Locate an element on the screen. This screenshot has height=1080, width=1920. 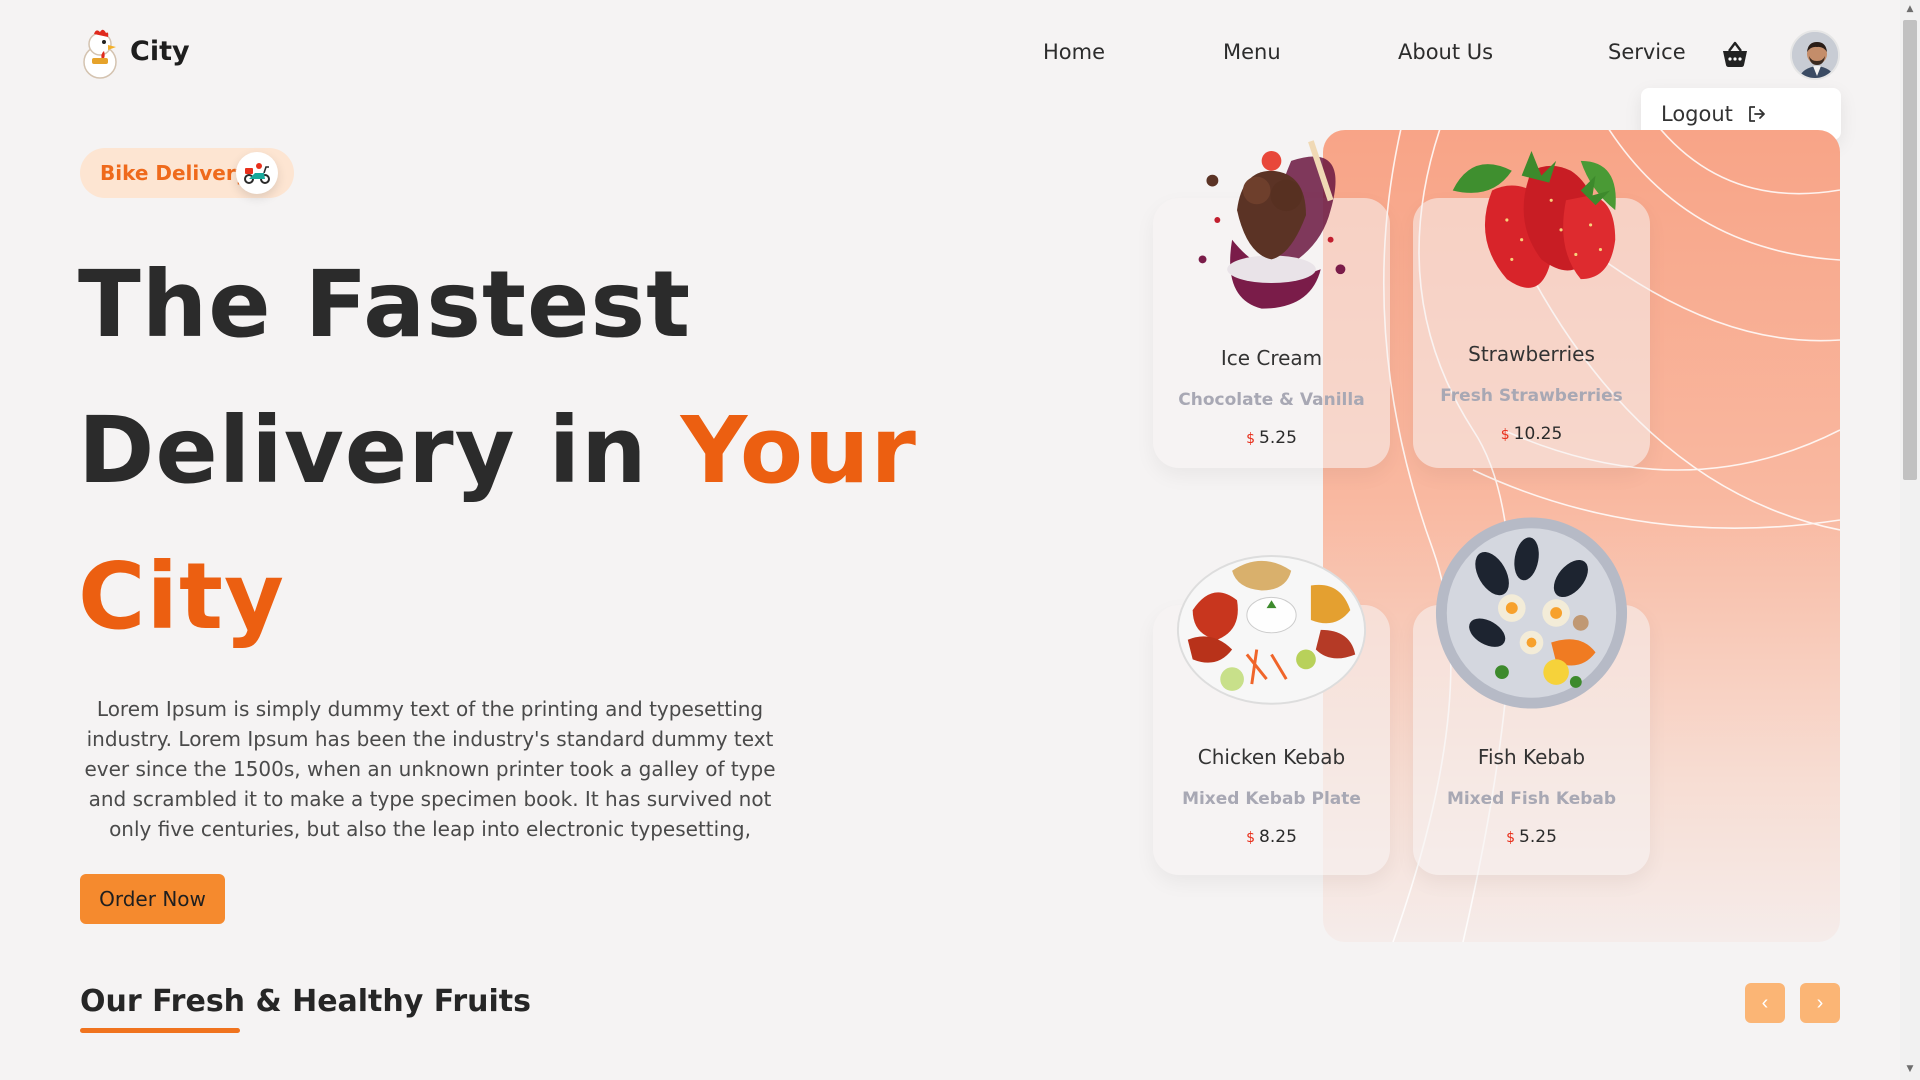
strawberry-icon is located at coordinates (1531, 220).